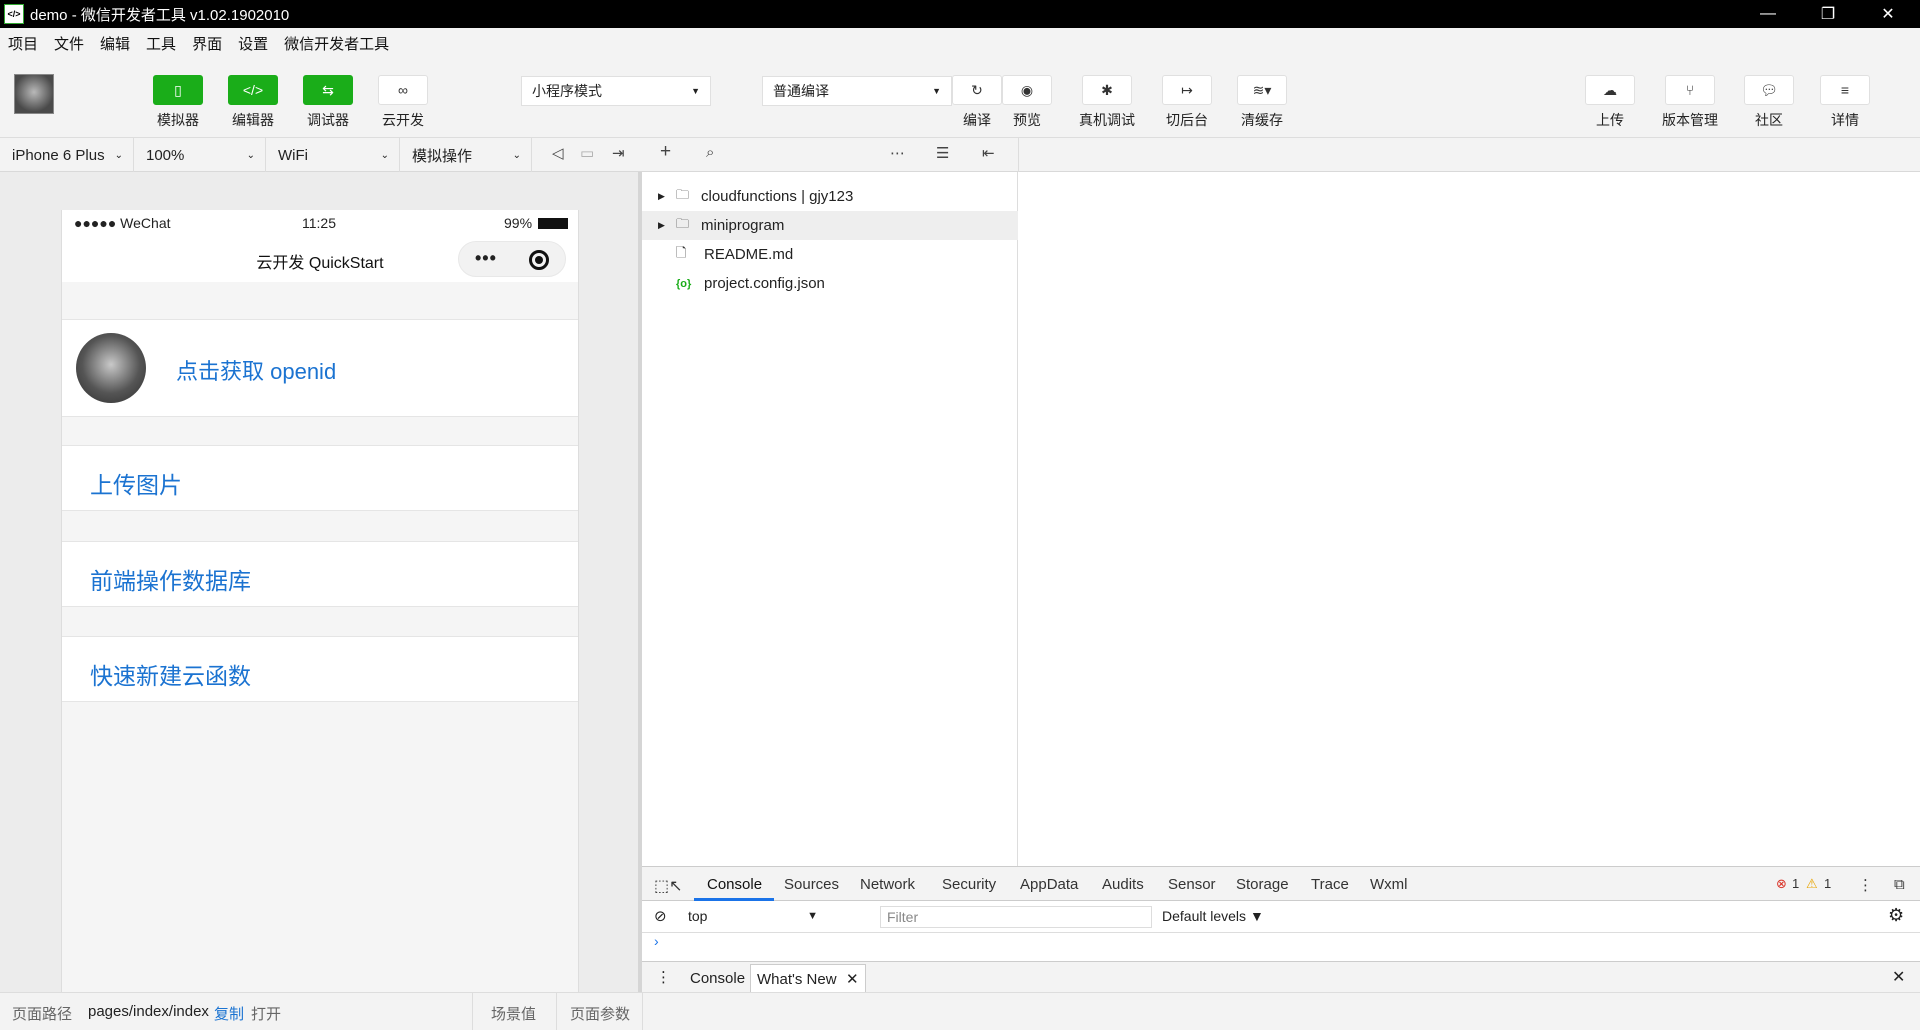  I want to click on divider, so click(1018, 155).